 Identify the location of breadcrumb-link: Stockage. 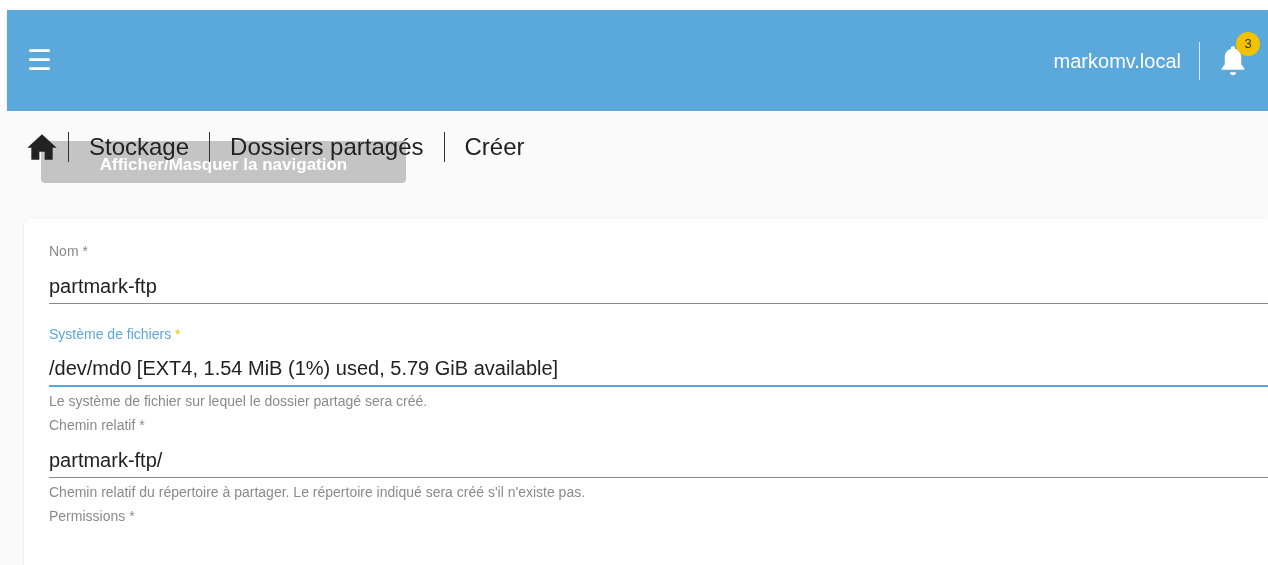
(139, 147).